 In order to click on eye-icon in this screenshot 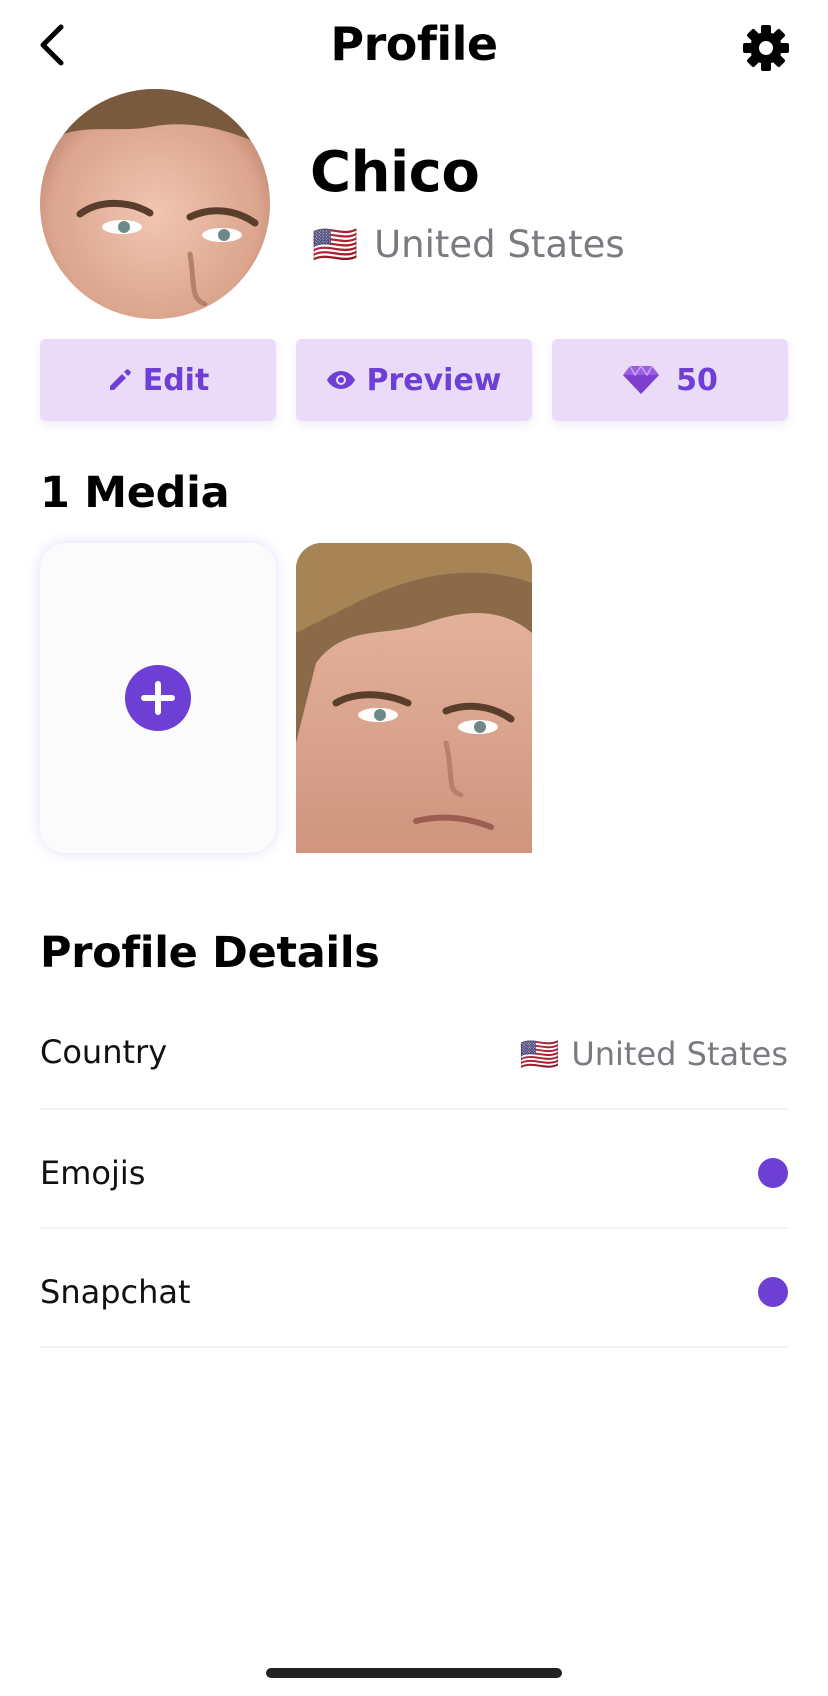, I will do `click(341, 380)`.